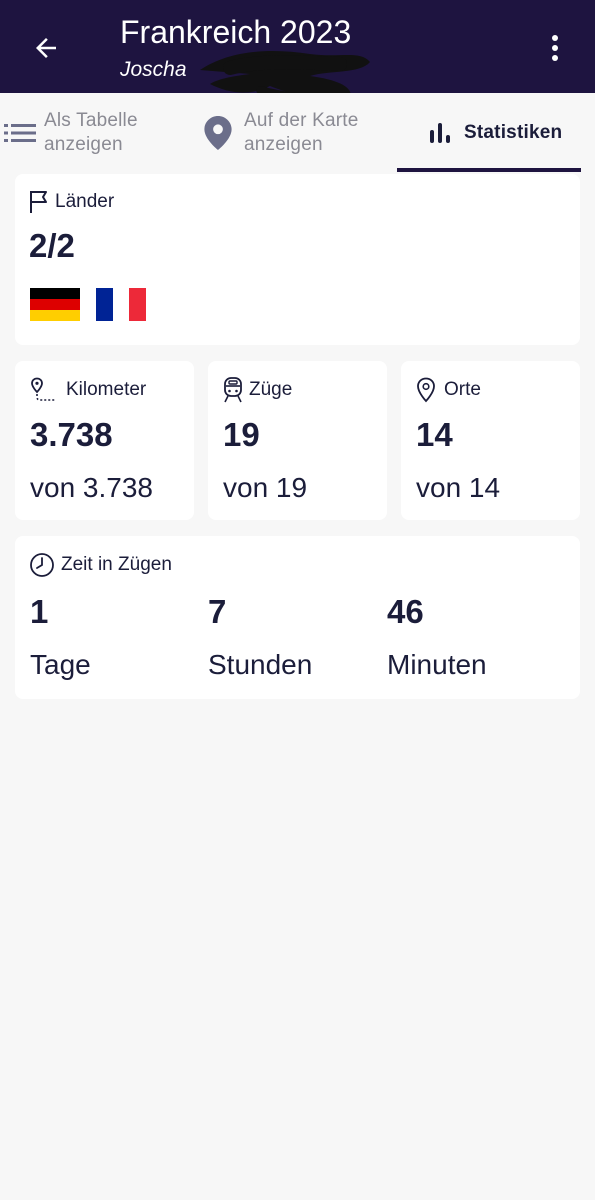 The width and height of the screenshot is (595, 1200). Describe the element at coordinates (217, 611) in the screenshot. I see `hours-value: 7` at that location.